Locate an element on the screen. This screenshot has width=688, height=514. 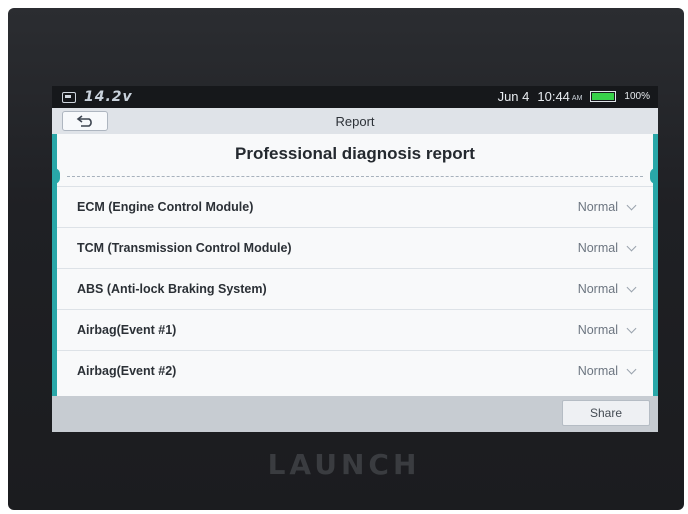
row-label: Airbag(Event #2) is located at coordinates (127, 371).